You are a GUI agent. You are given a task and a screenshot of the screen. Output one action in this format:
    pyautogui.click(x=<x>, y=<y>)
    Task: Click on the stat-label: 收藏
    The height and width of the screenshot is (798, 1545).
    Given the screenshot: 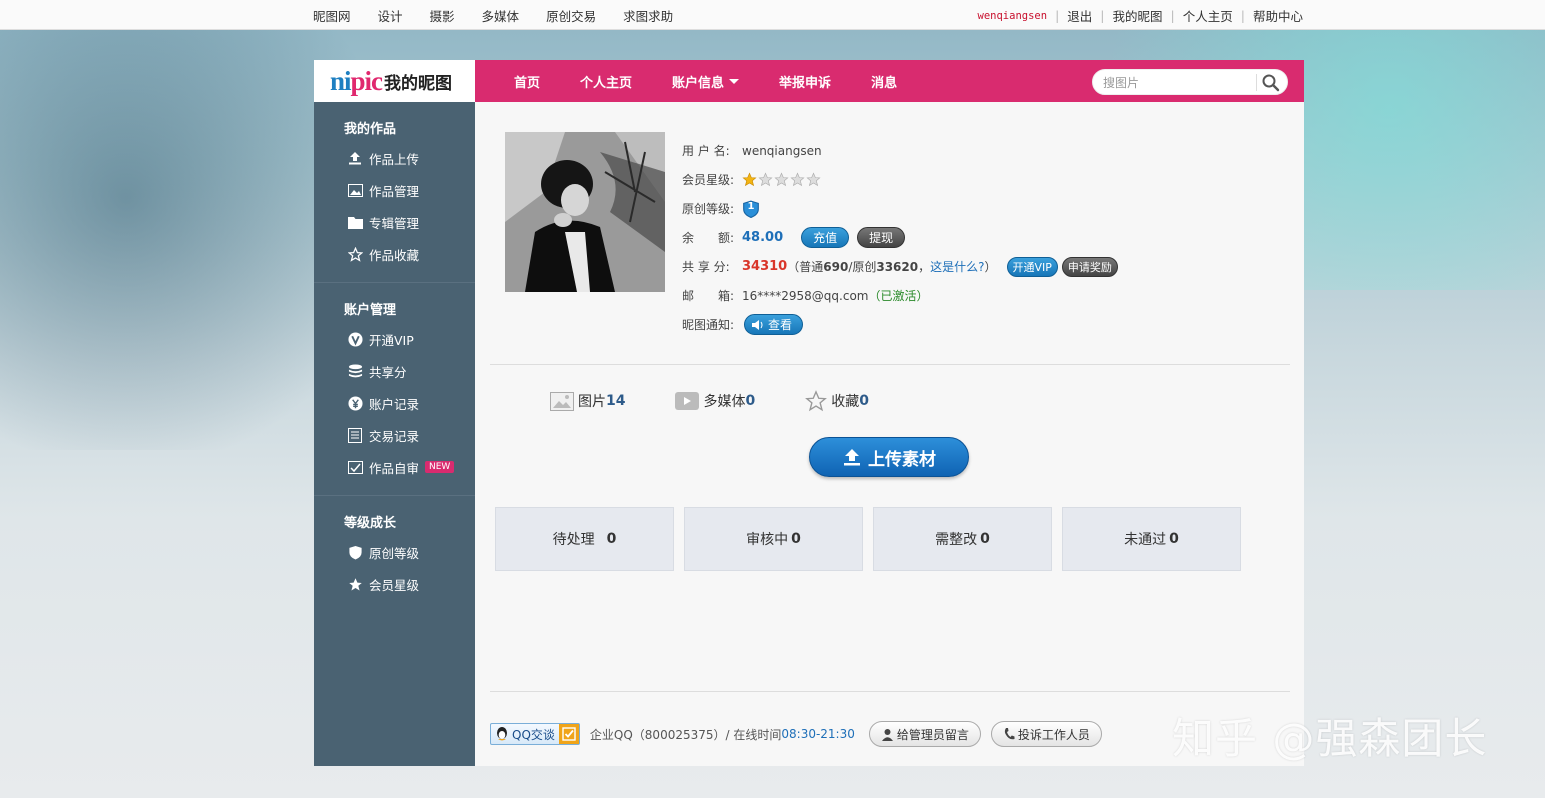 What is the action you would take?
    pyautogui.click(x=845, y=402)
    